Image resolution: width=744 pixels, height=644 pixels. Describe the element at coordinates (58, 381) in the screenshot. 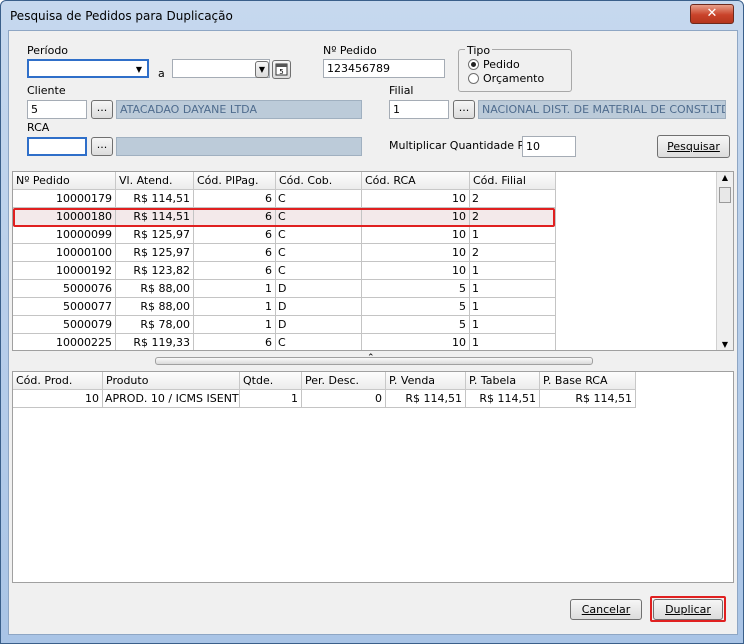

I see `items-column-header: Cód. Prod.` at that location.